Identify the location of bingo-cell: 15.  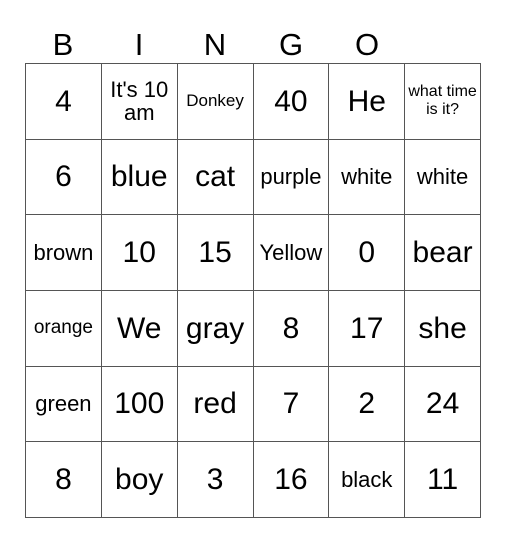
(215, 253).